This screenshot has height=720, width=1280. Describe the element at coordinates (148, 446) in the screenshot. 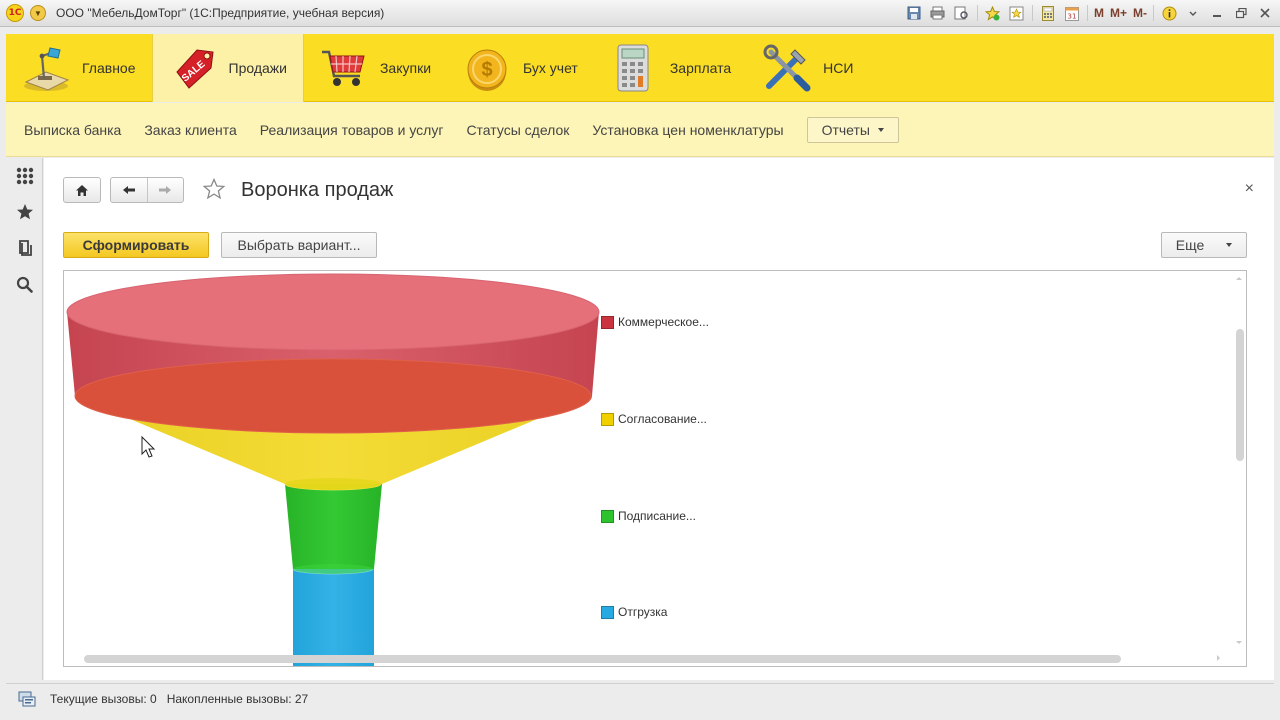

I see `mouse-cursor-icon` at that location.